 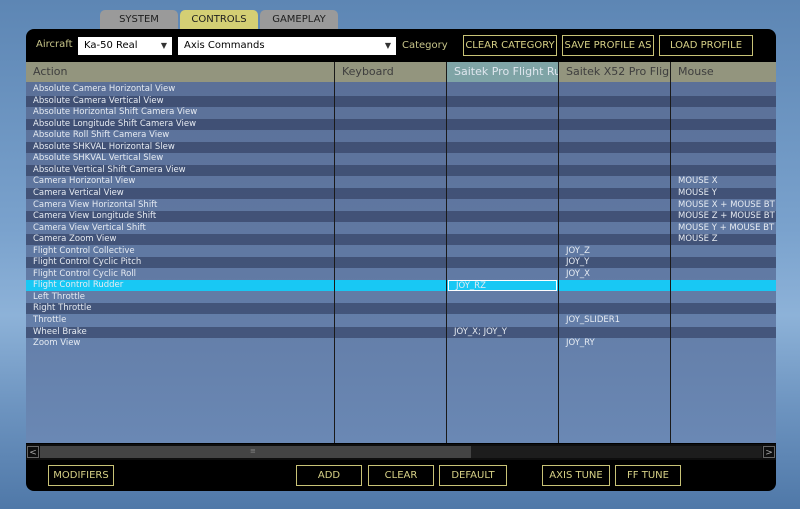 I want to click on table-row: Flight Control Cyclic Roll JOY_X, so click(x=401, y=274).